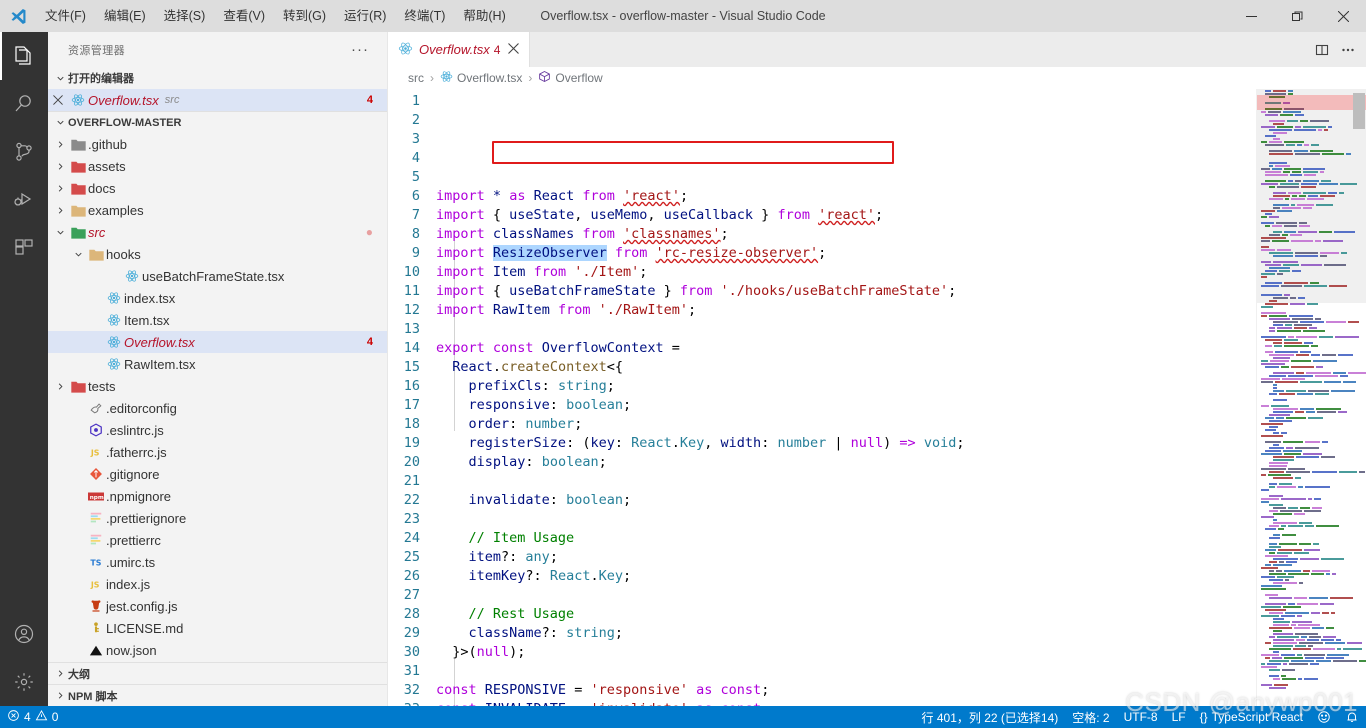  What do you see at coordinates (1359, 397) in the screenshot?
I see `editor-scrollbar` at bounding box center [1359, 397].